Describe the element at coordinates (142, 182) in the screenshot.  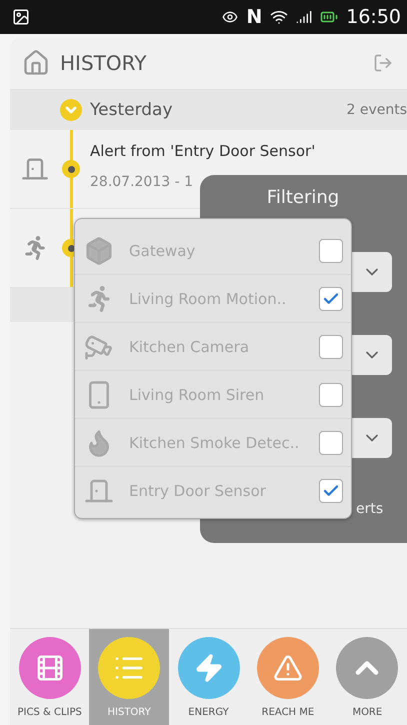
I see `event-time: 28.07.2013 - 1` at that location.